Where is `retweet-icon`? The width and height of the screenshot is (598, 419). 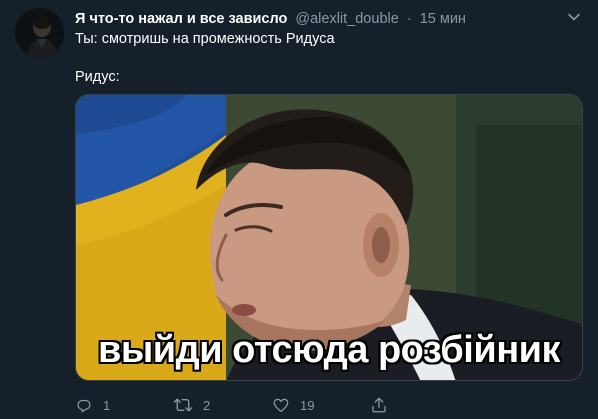
retweet-icon is located at coordinates (183, 405).